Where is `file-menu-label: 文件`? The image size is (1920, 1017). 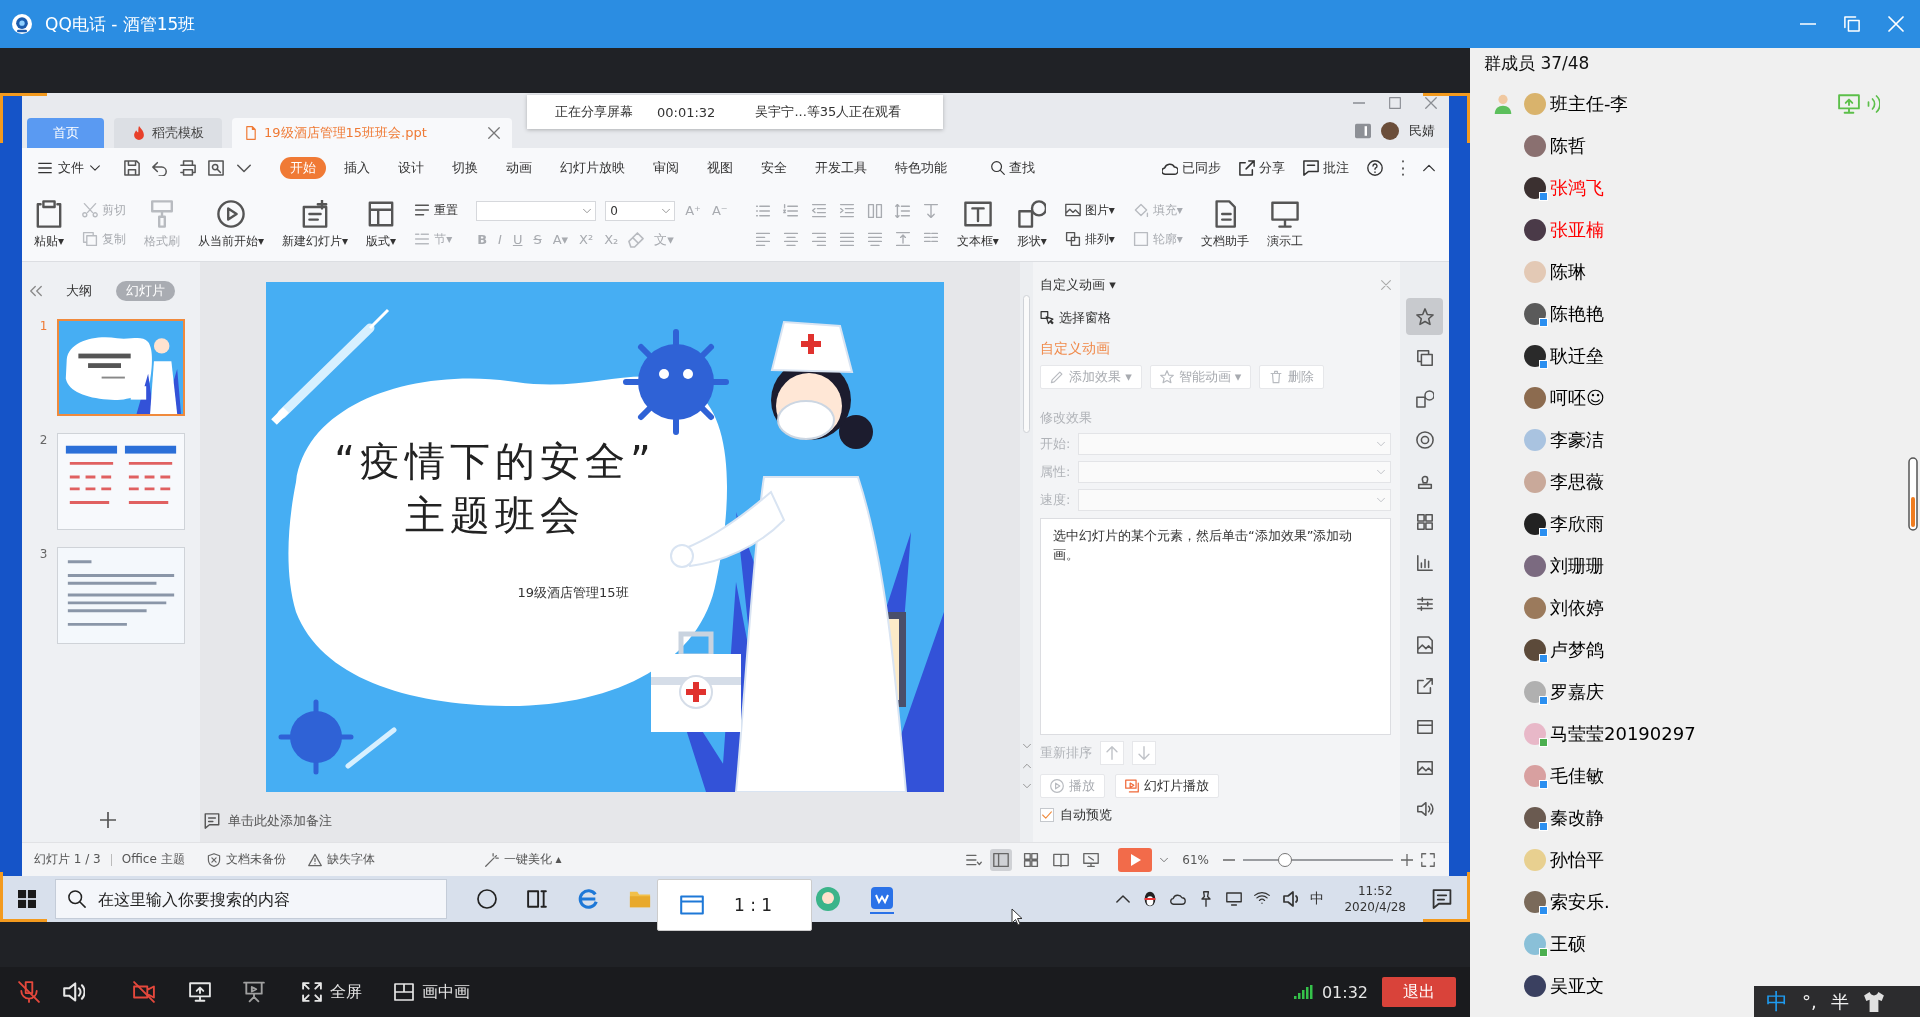 file-menu-label: 文件 is located at coordinates (71, 168).